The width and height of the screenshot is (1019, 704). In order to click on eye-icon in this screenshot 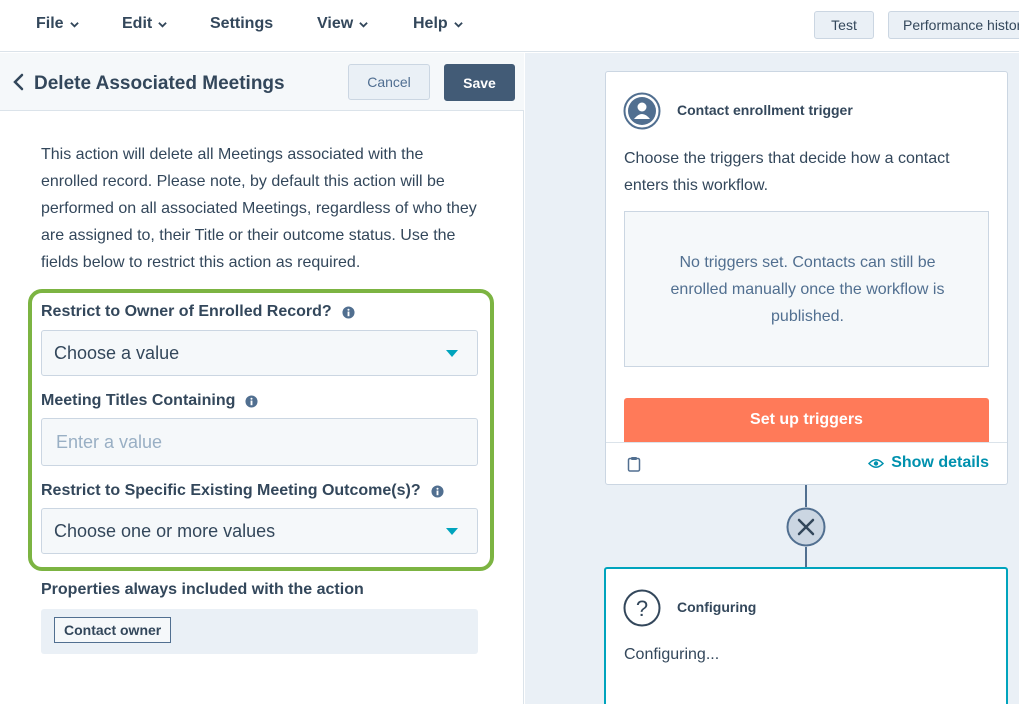, I will do `click(876, 463)`.